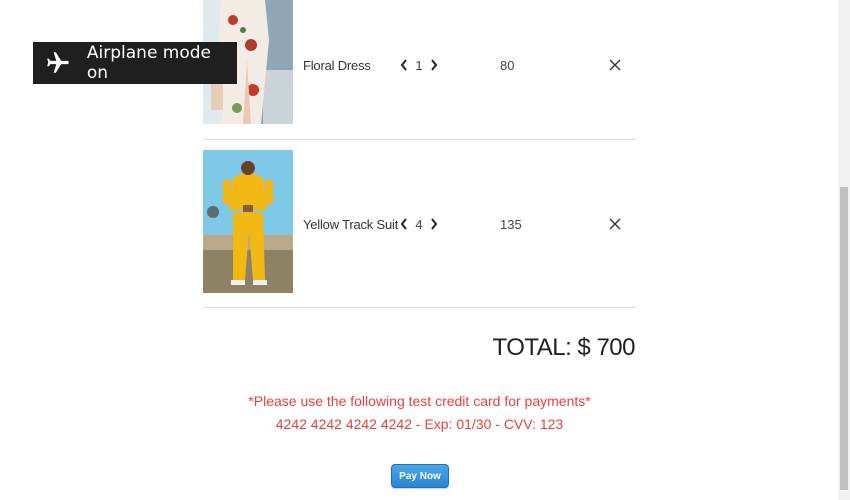  I want to click on item-price: 80, so click(507, 65).